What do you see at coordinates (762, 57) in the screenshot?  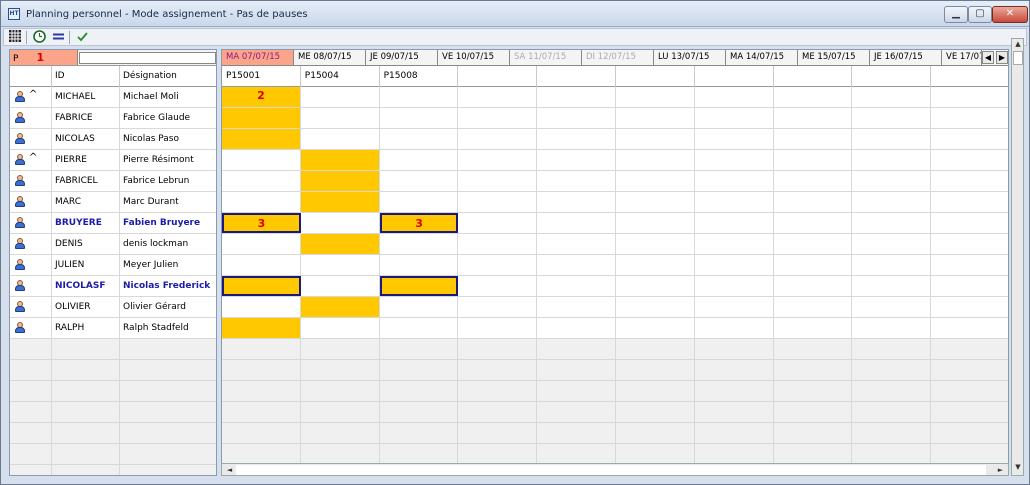 I see `date-tab: MA 14/07/15` at bounding box center [762, 57].